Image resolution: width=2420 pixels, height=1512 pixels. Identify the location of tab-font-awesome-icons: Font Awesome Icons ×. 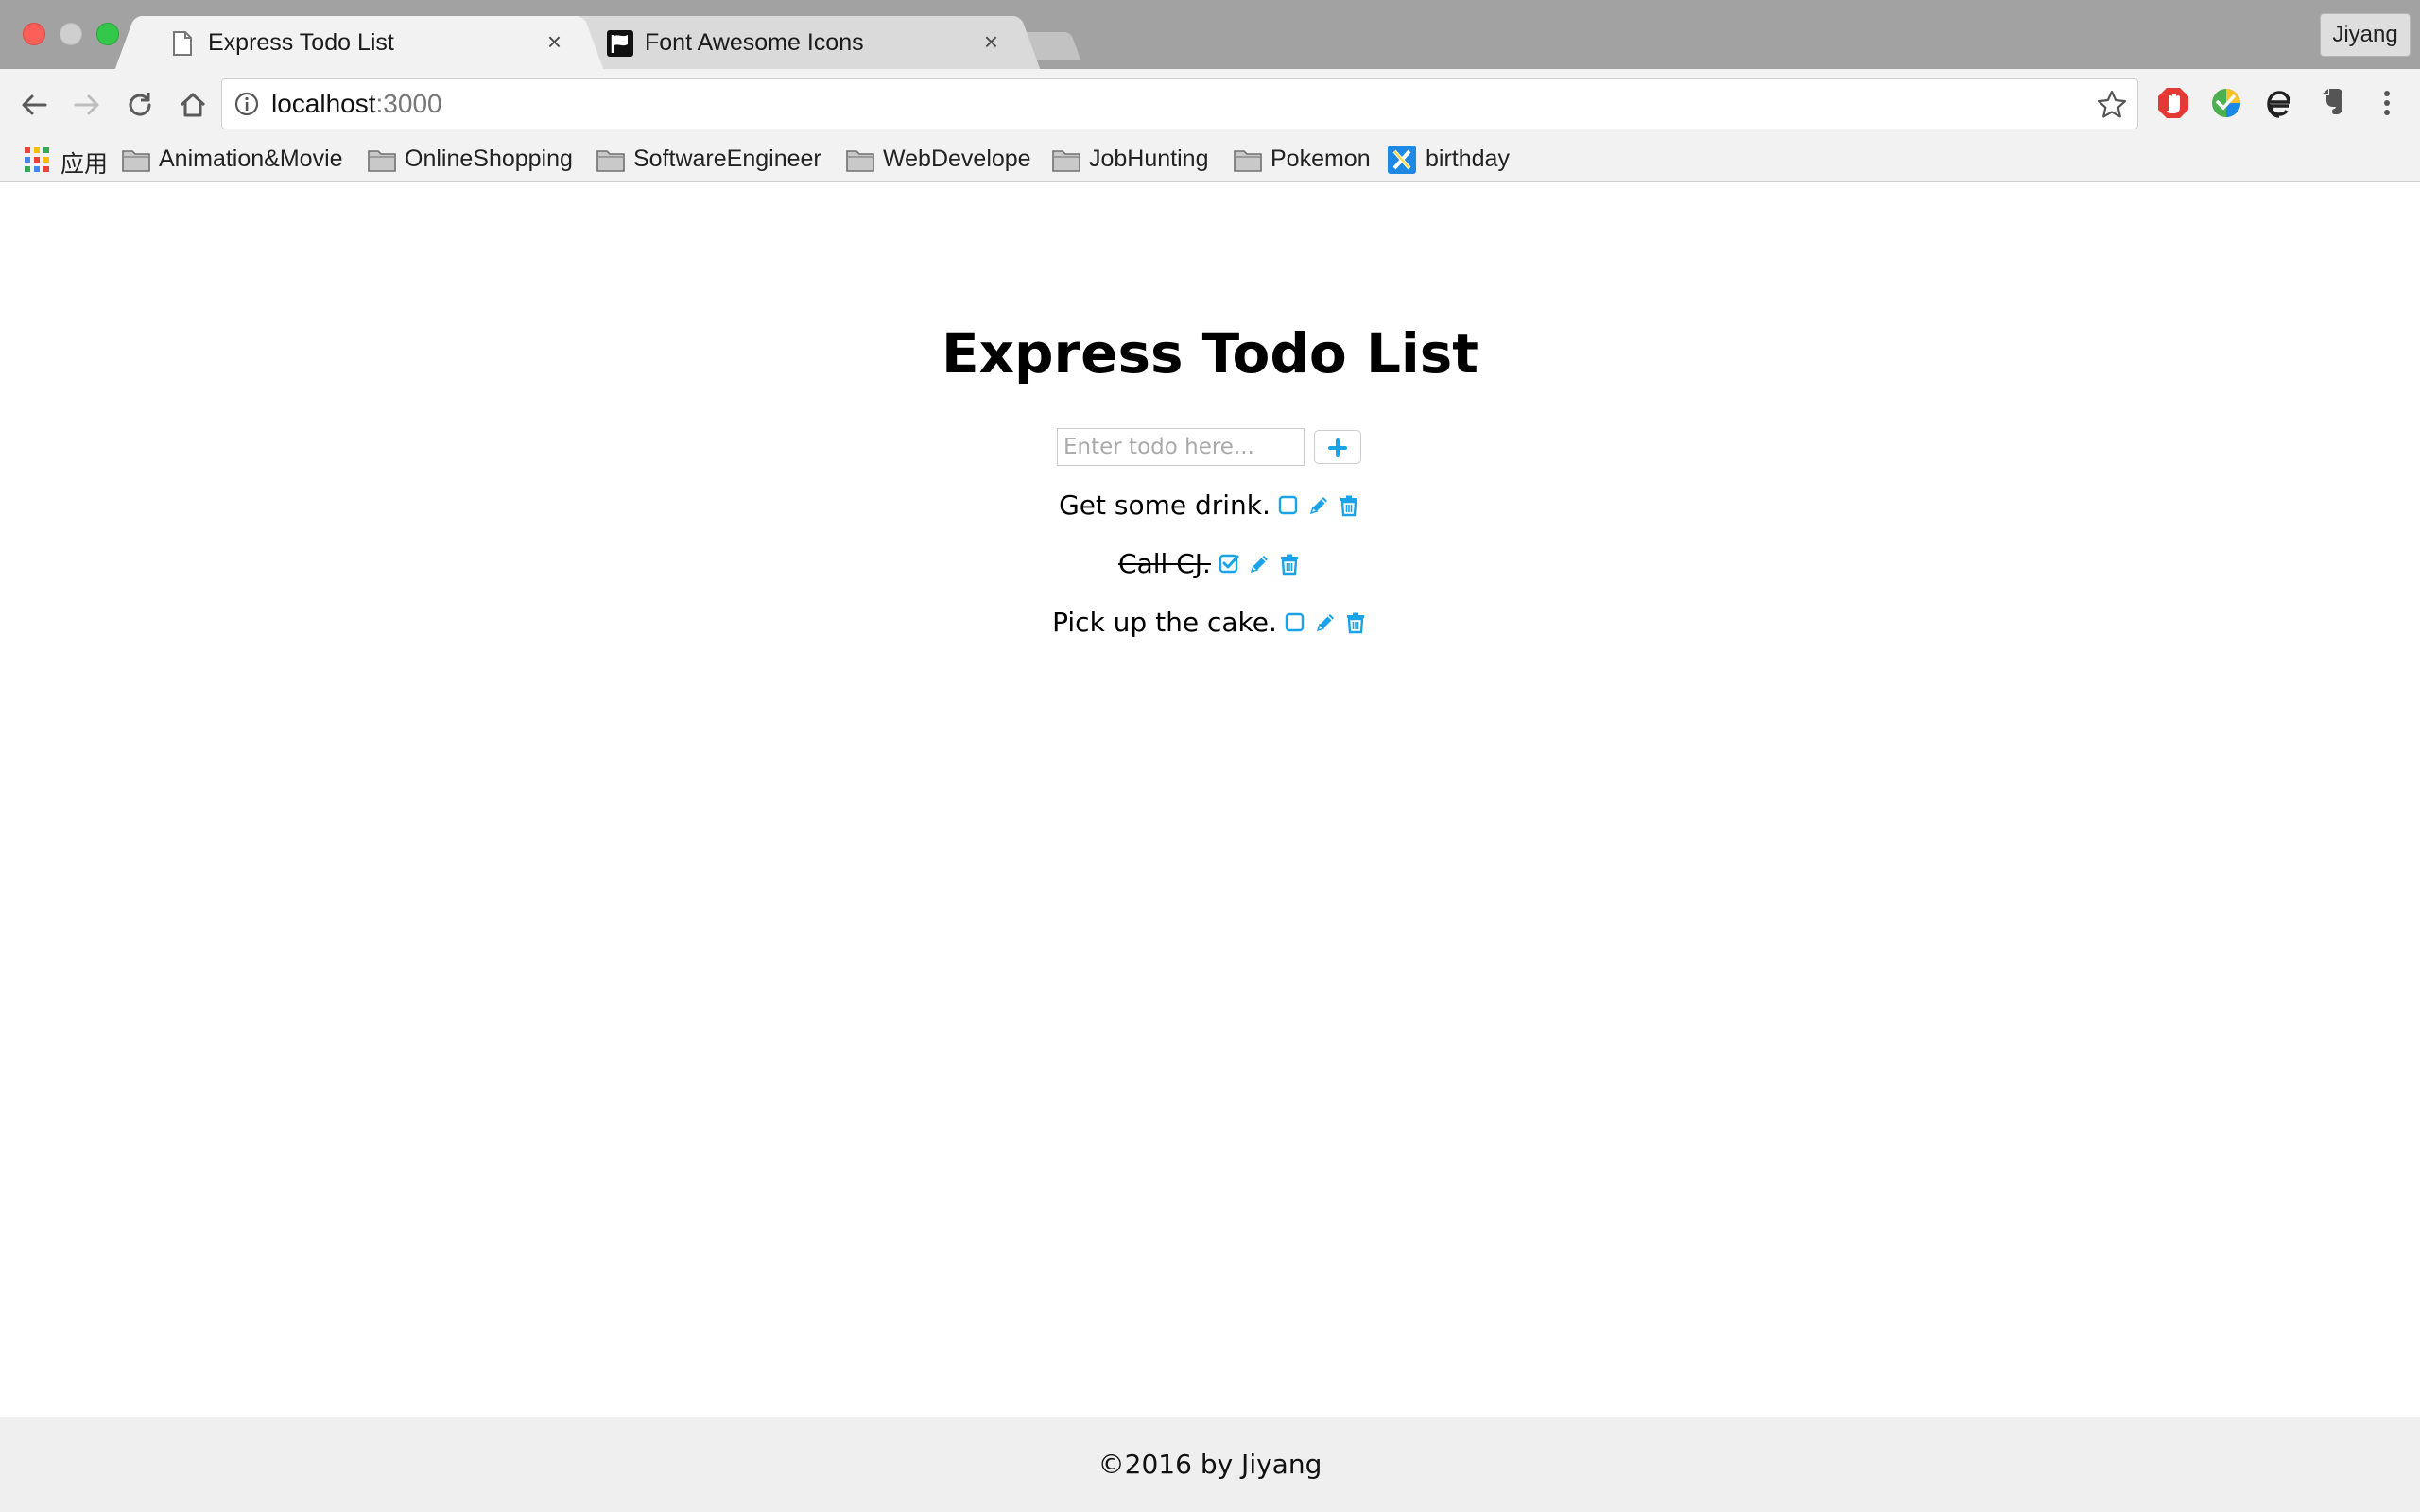
(796, 42).